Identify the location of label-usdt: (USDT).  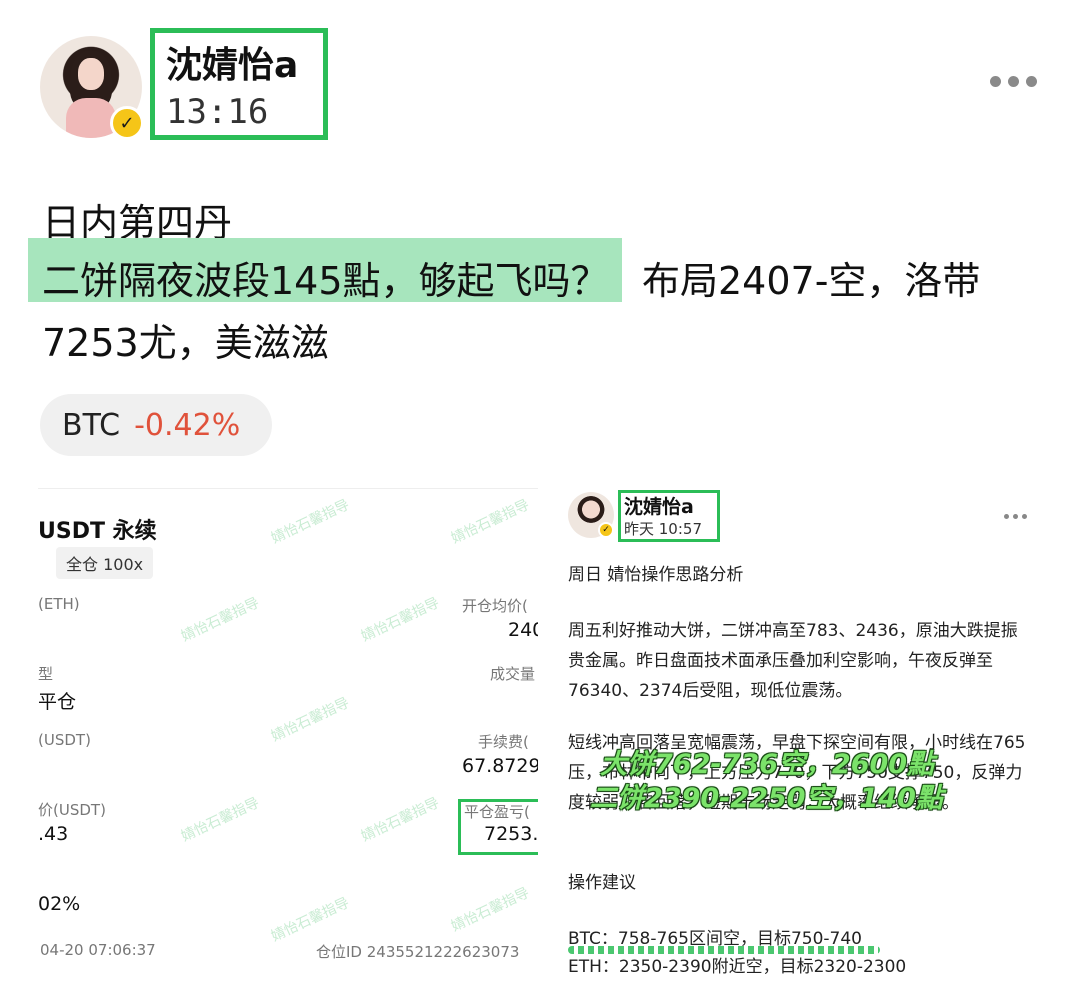
(64, 740).